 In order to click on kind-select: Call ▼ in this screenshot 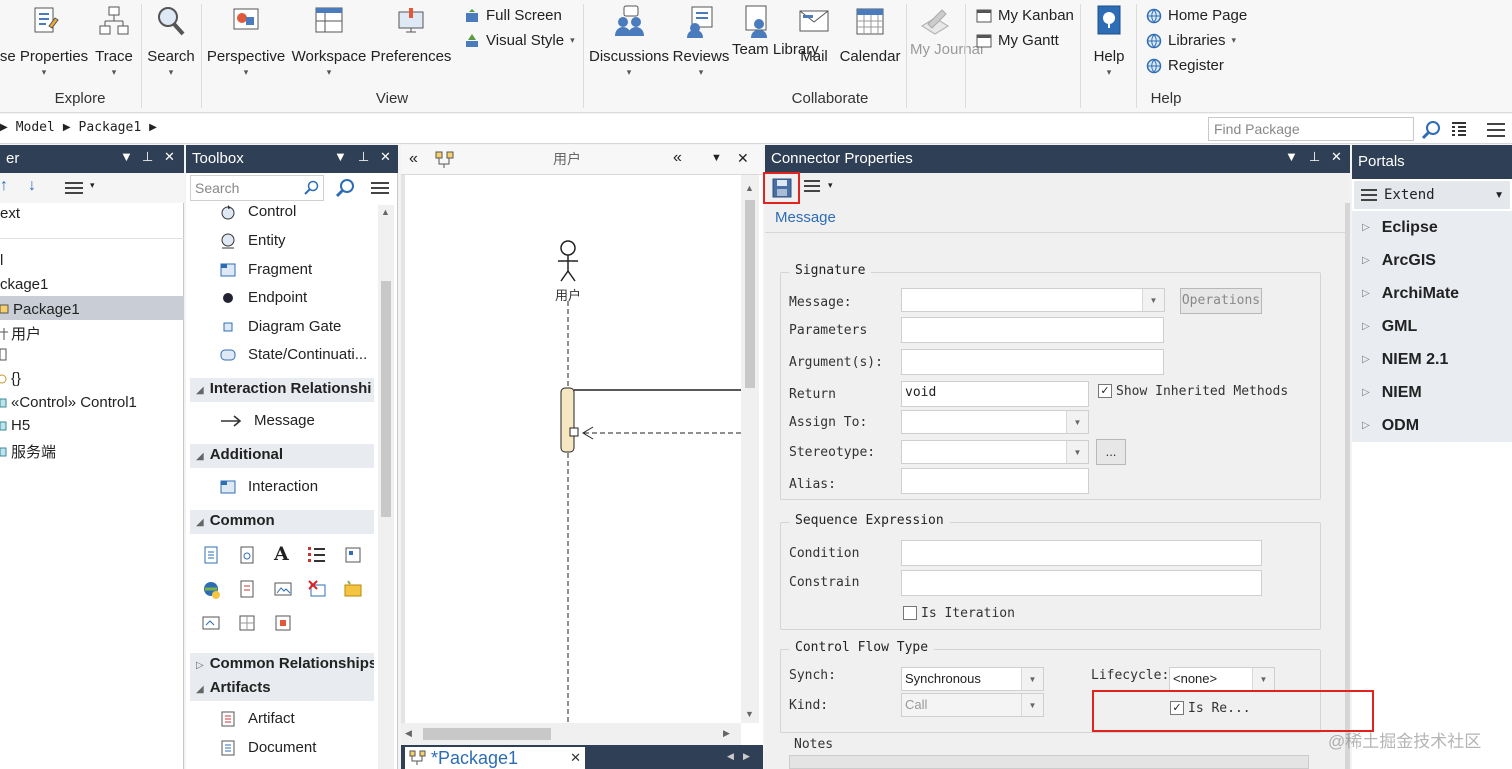, I will do `click(972, 705)`.